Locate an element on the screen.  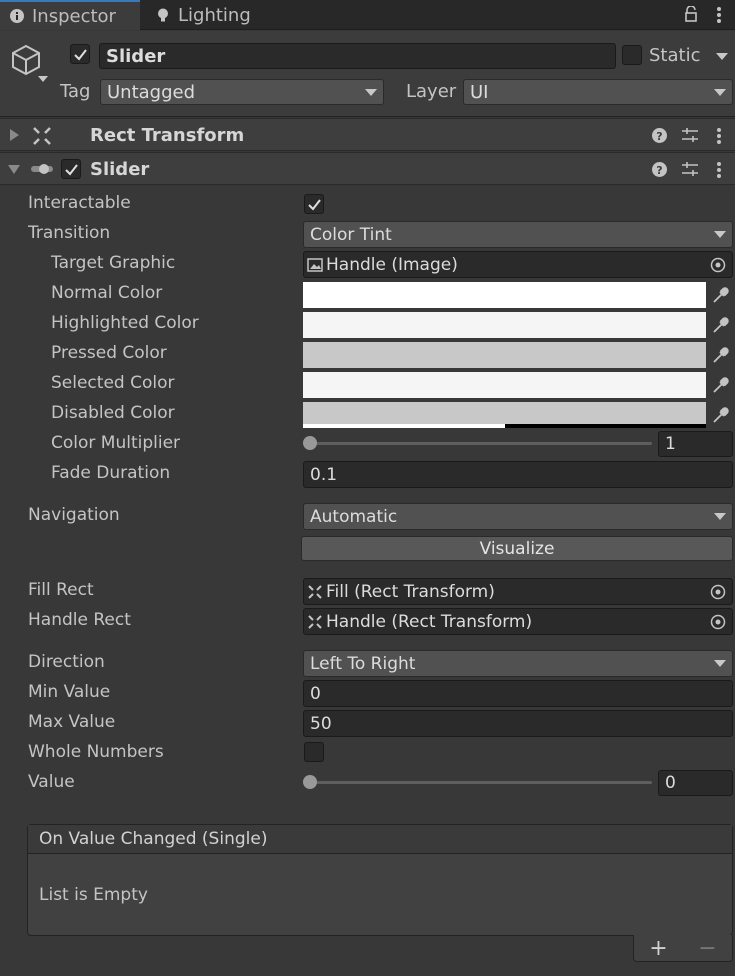
highlighted-color-eyedropper is located at coordinates (720, 325).